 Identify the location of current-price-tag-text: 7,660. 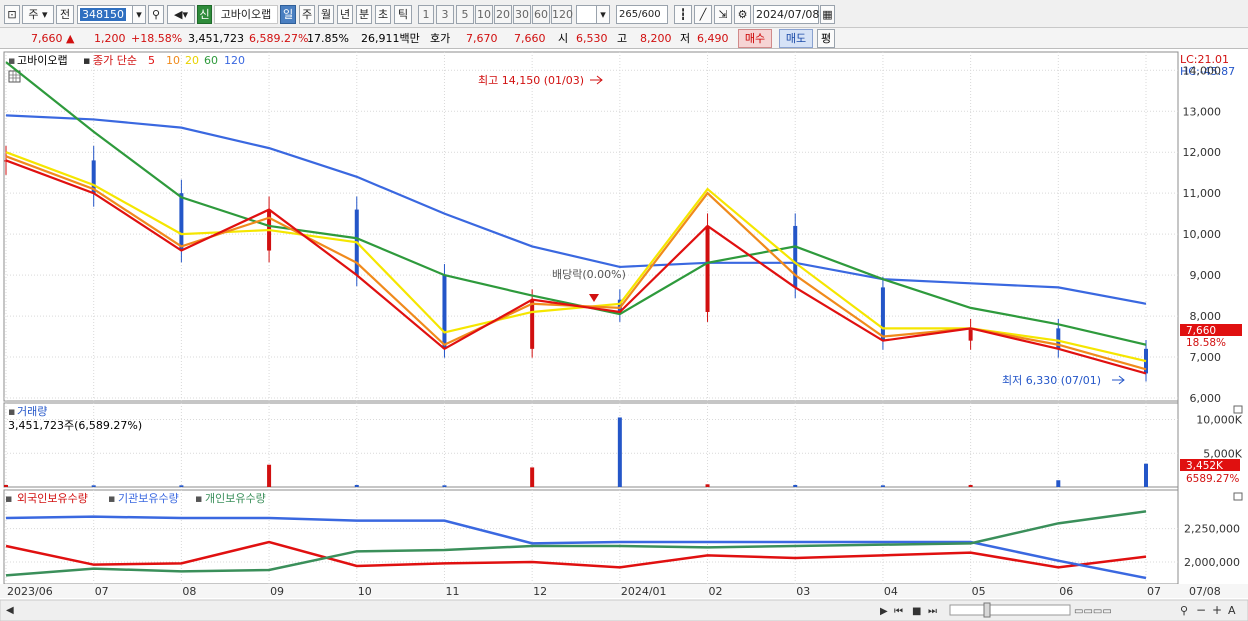
(1201, 331).